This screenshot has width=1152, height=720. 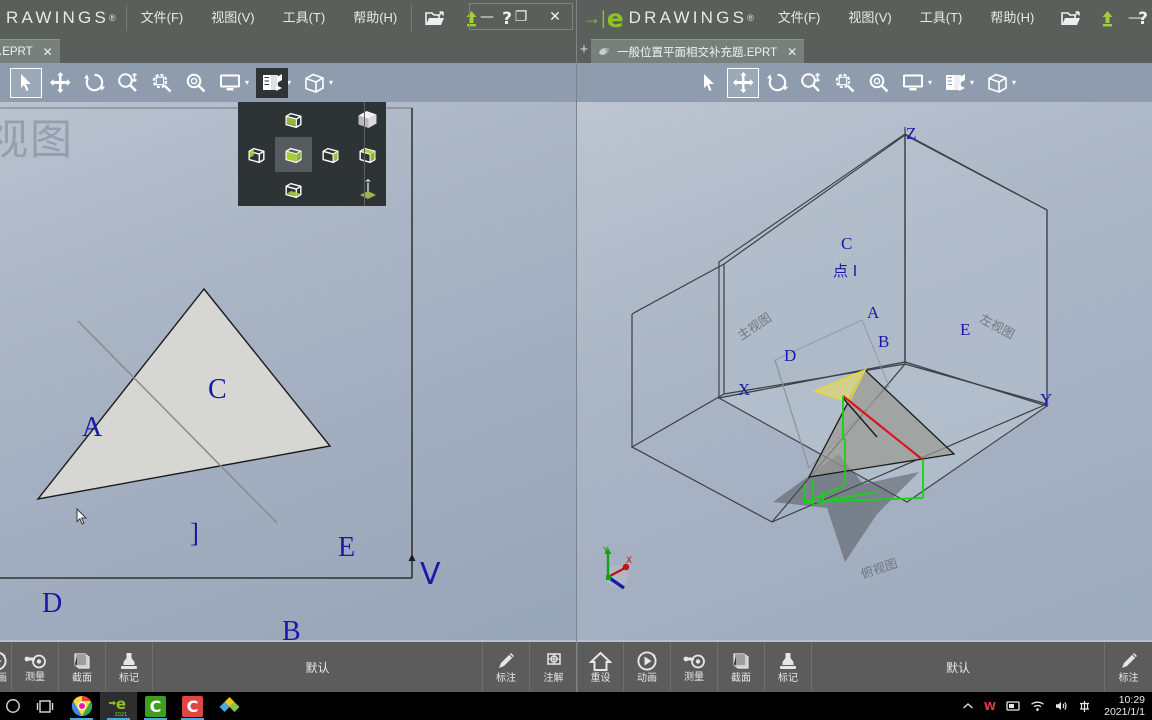 I want to click on taskbar-caxa-red: C, so click(x=192, y=706).